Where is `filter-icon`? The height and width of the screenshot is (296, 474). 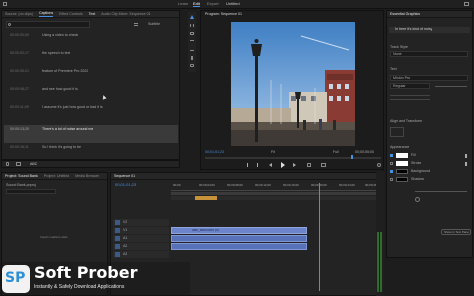 filter-icon is located at coordinates (136, 24).